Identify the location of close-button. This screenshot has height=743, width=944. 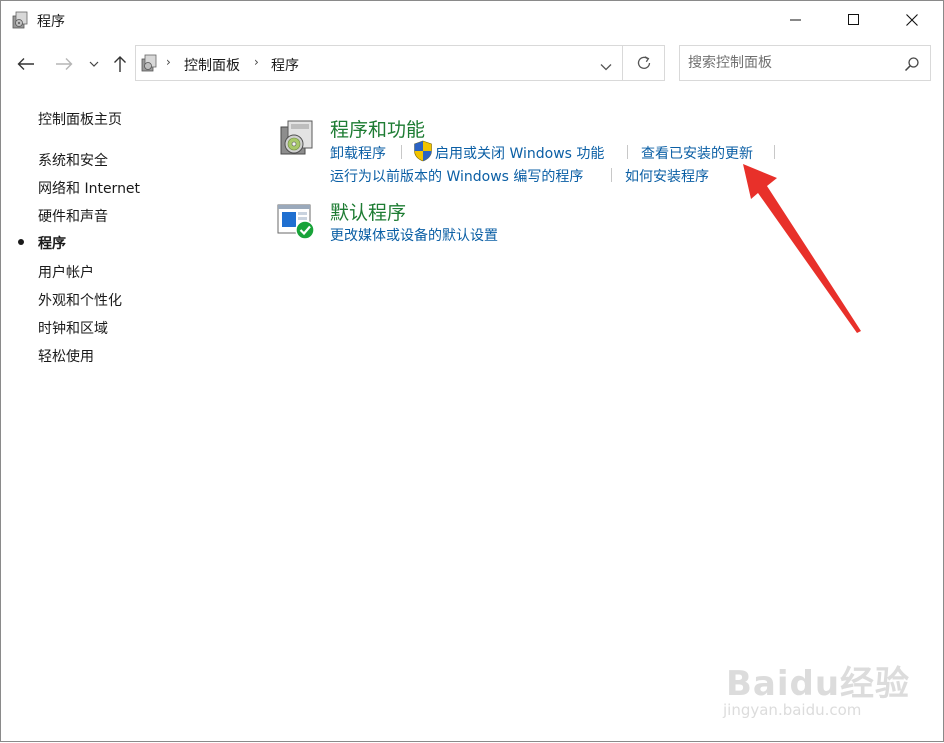
(912, 20).